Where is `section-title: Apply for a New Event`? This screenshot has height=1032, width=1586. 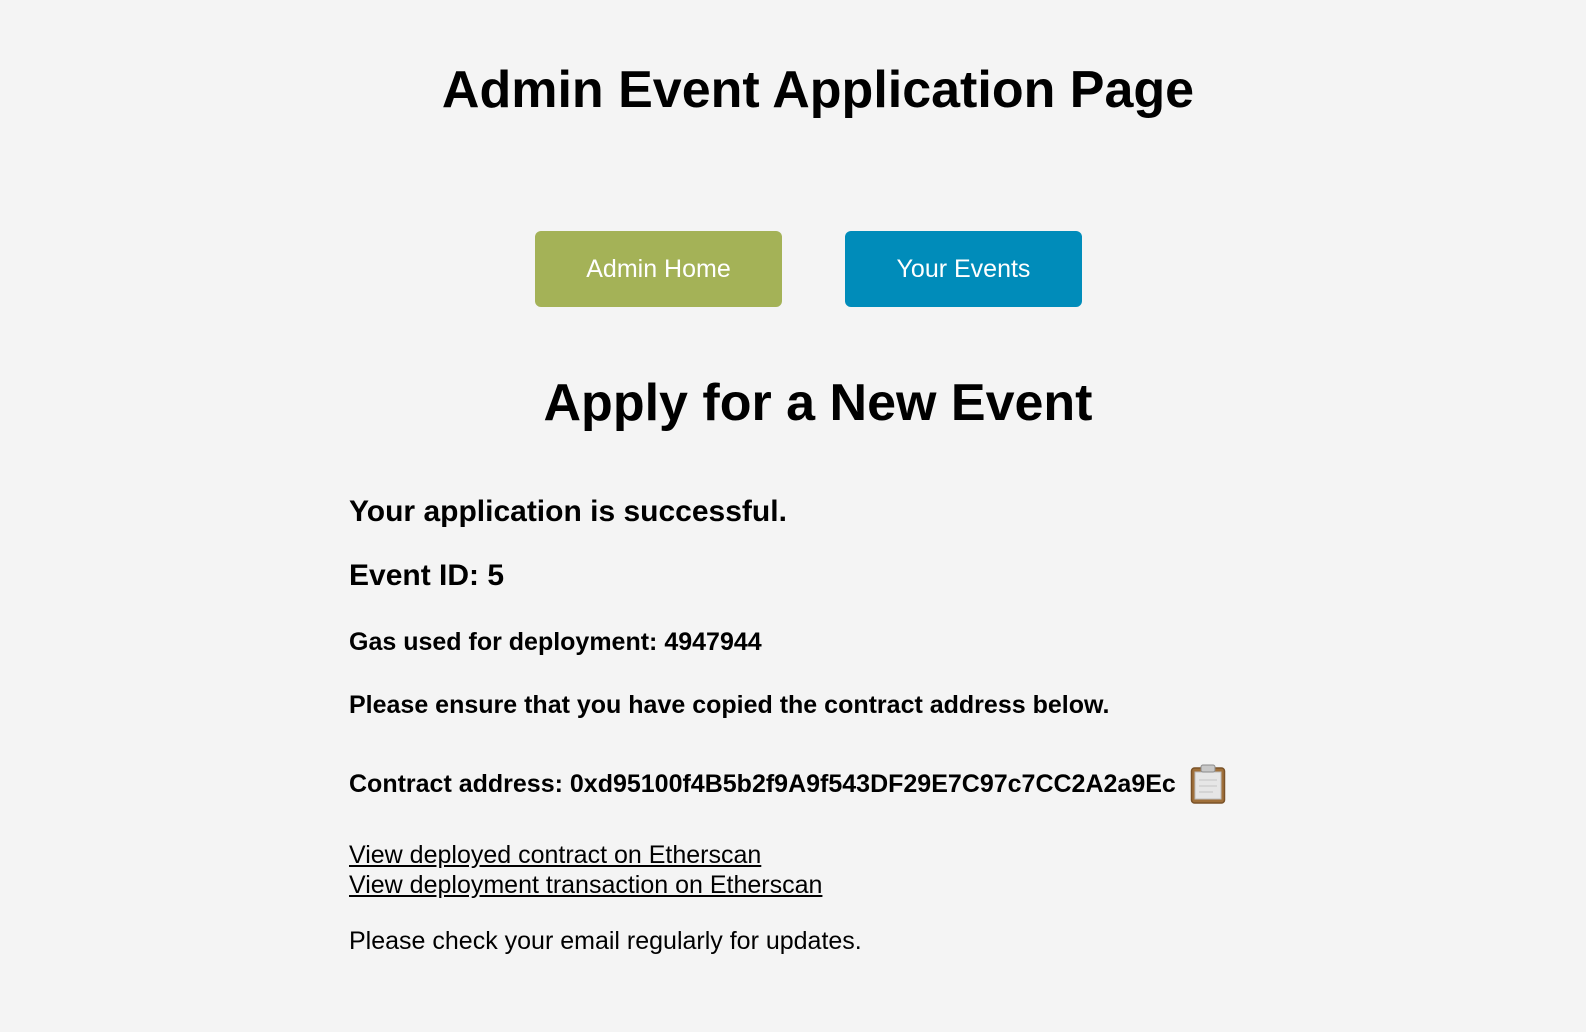
section-title: Apply for a New Event is located at coordinates (818, 403).